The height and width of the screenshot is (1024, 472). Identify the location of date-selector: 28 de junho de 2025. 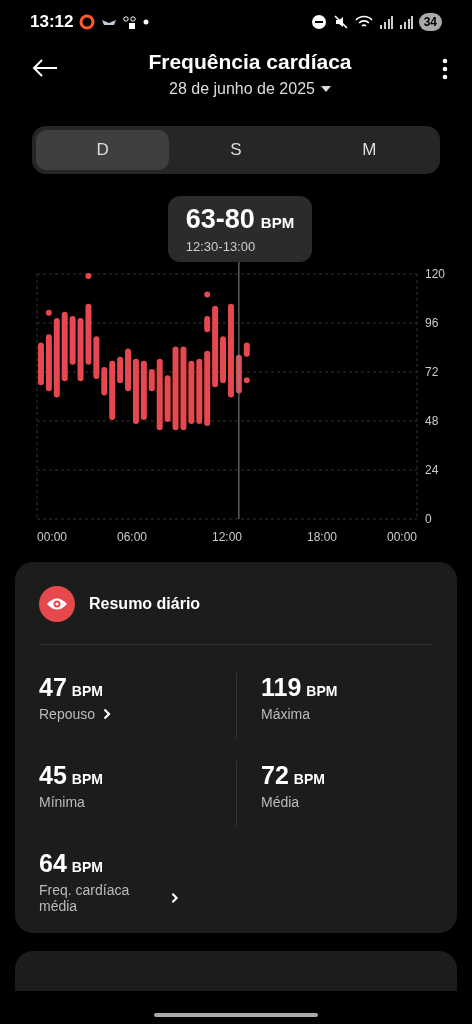
(250, 89).